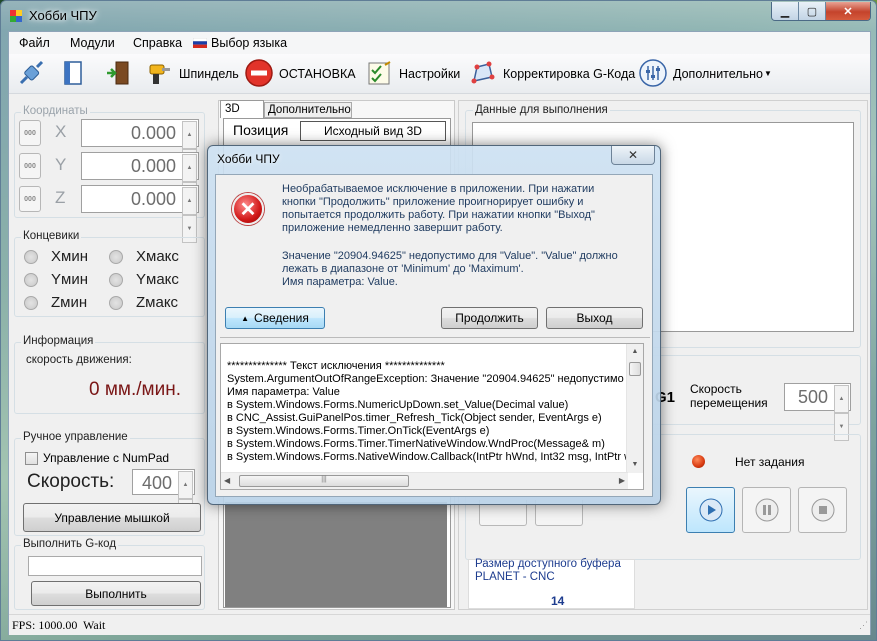 The height and width of the screenshot is (641, 877). Describe the element at coordinates (653, 73) in the screenshot. I see `more-equalizer-icon` at that location.